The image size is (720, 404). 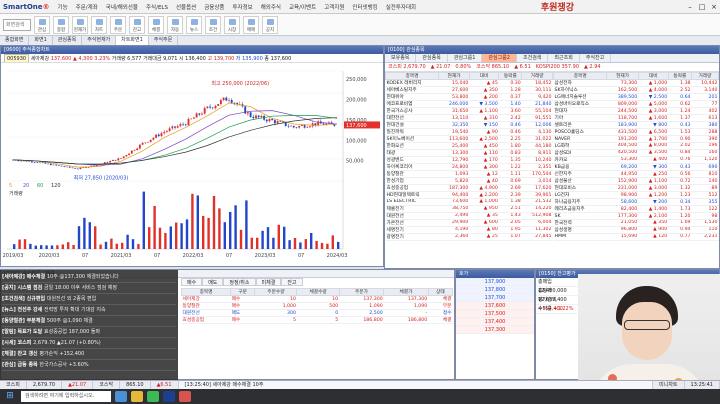 What do you see at coordinates (122, 7) in the screenshot?
I see `menu-item: 국내/해외선물` at bounding box center [122, 7].